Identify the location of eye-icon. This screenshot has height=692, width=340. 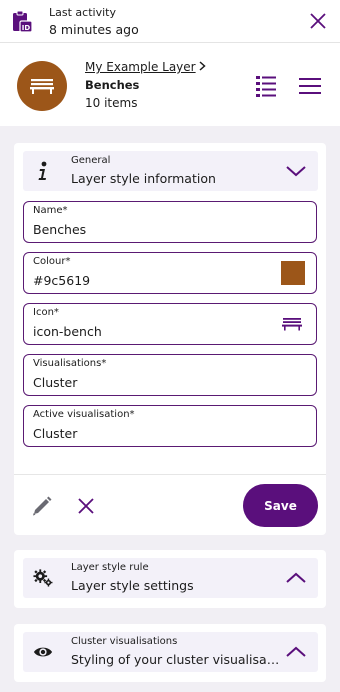
(43, 652).